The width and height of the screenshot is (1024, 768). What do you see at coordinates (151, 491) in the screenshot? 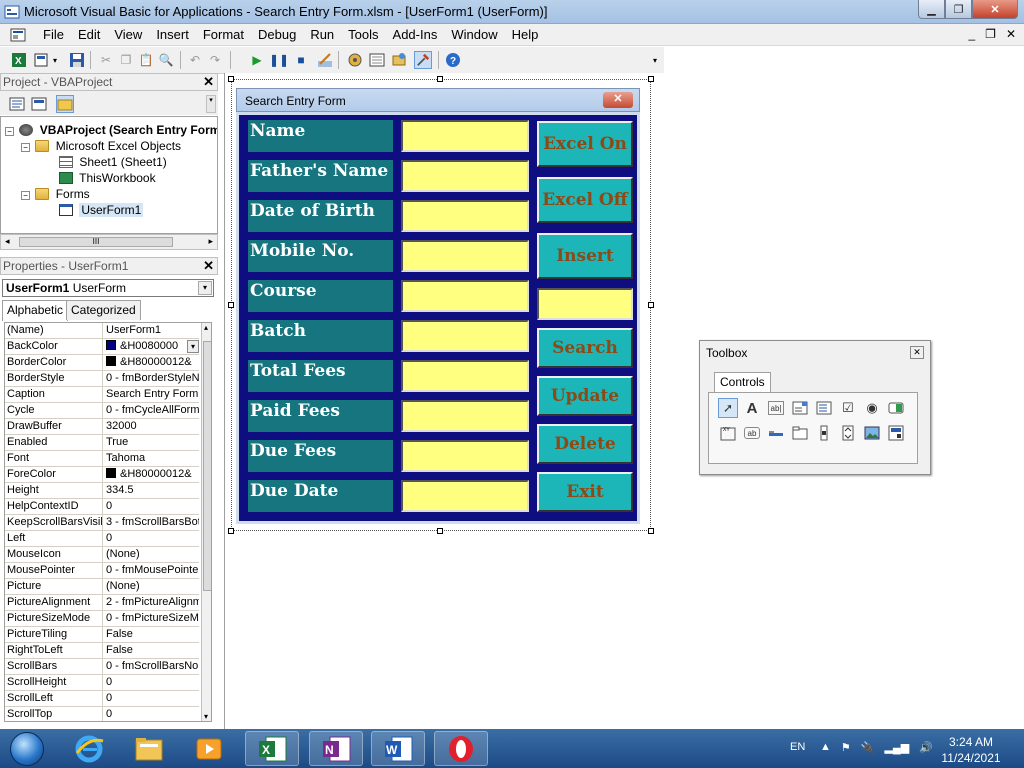
I see `property-value: 334.5` at bounding box center [151, 491].